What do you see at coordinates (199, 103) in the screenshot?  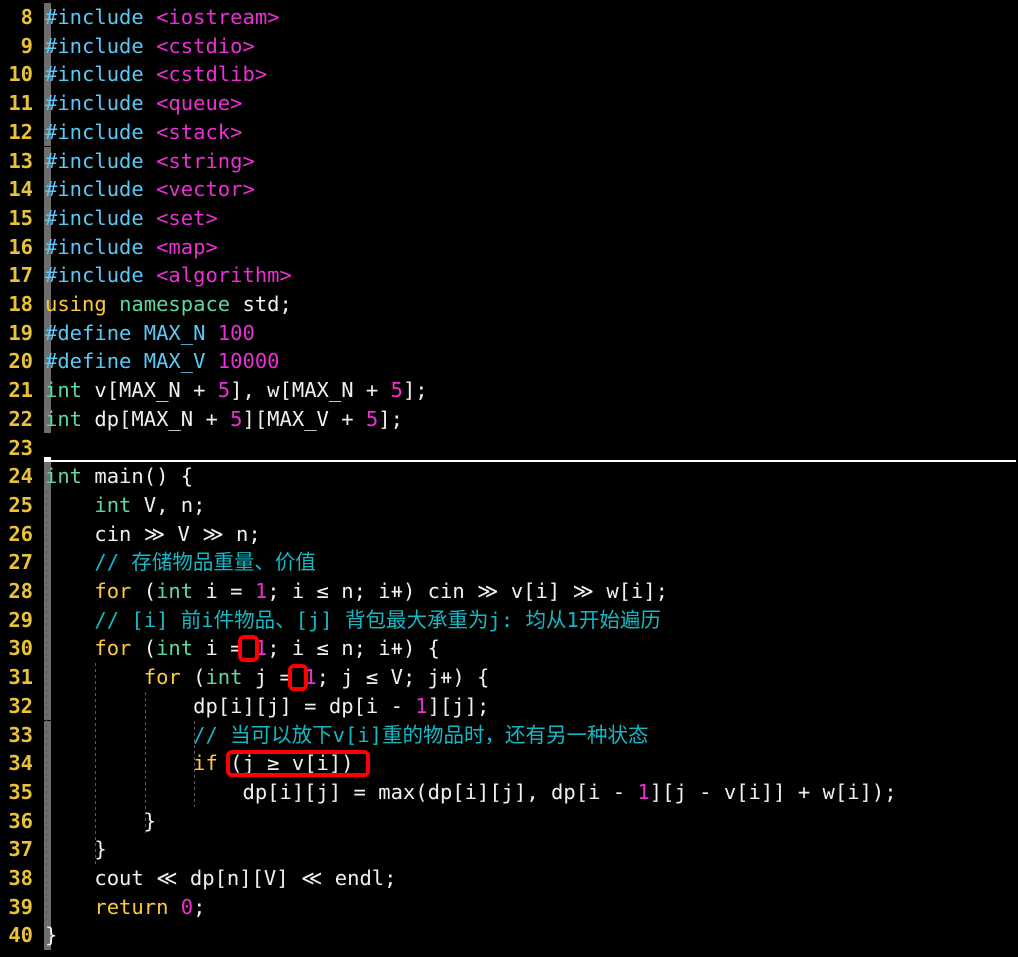 I see `token-hdr: <queue>` at bounding box center [199, 103].